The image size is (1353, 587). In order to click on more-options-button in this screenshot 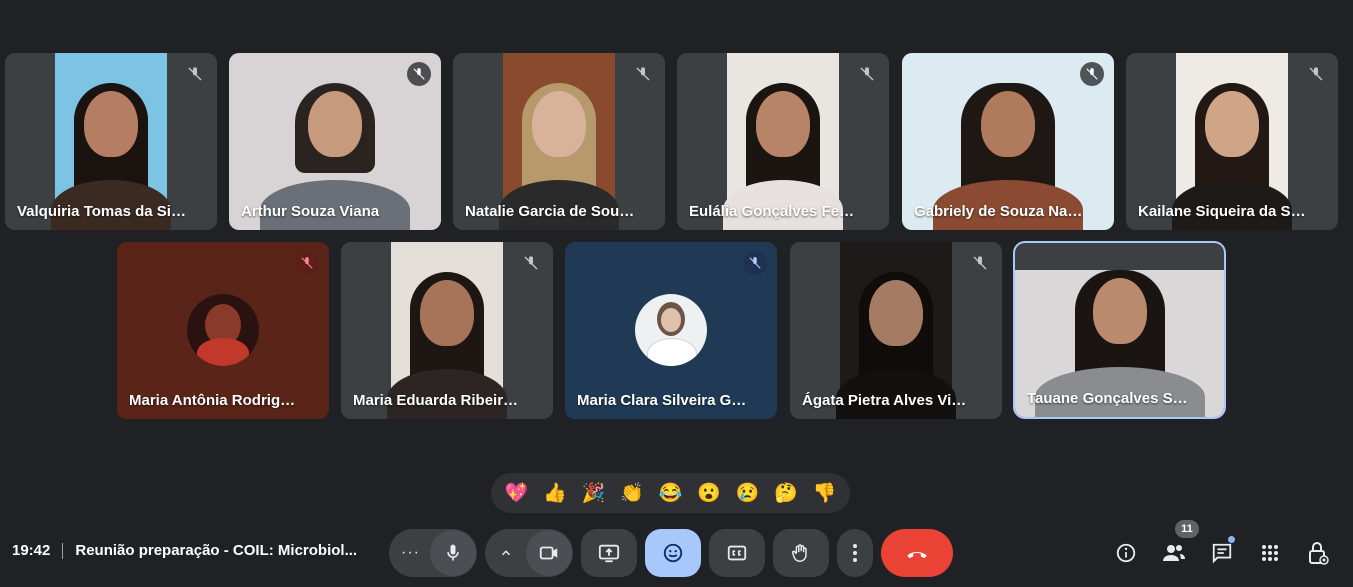, I will do `click(855, 553)`.